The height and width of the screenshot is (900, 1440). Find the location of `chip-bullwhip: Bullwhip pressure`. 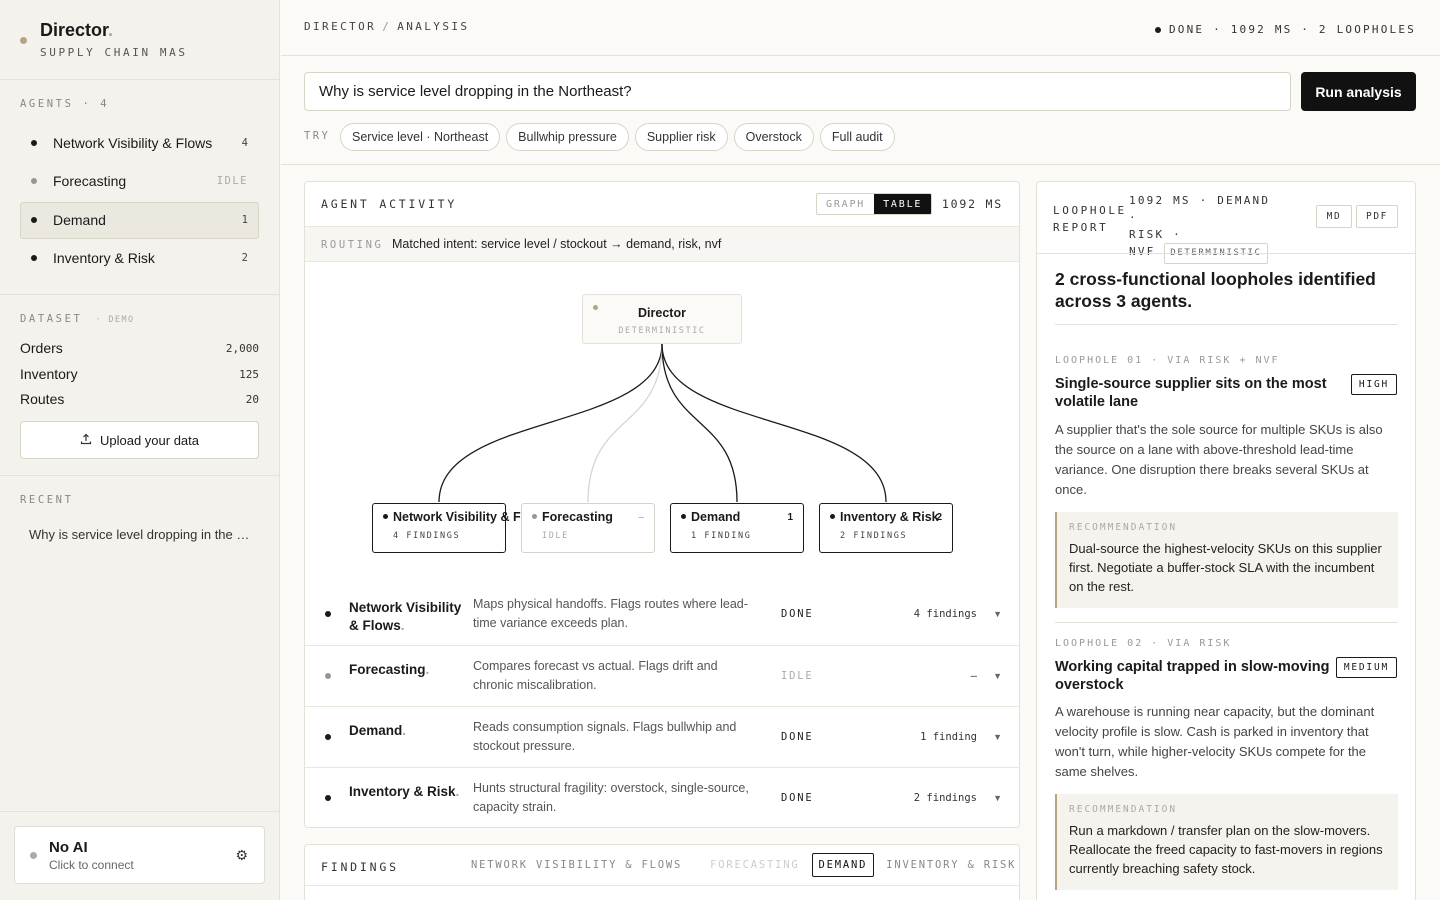

chip-bullwhip: Bullwhip pressure is located at coordinates (567, 137).